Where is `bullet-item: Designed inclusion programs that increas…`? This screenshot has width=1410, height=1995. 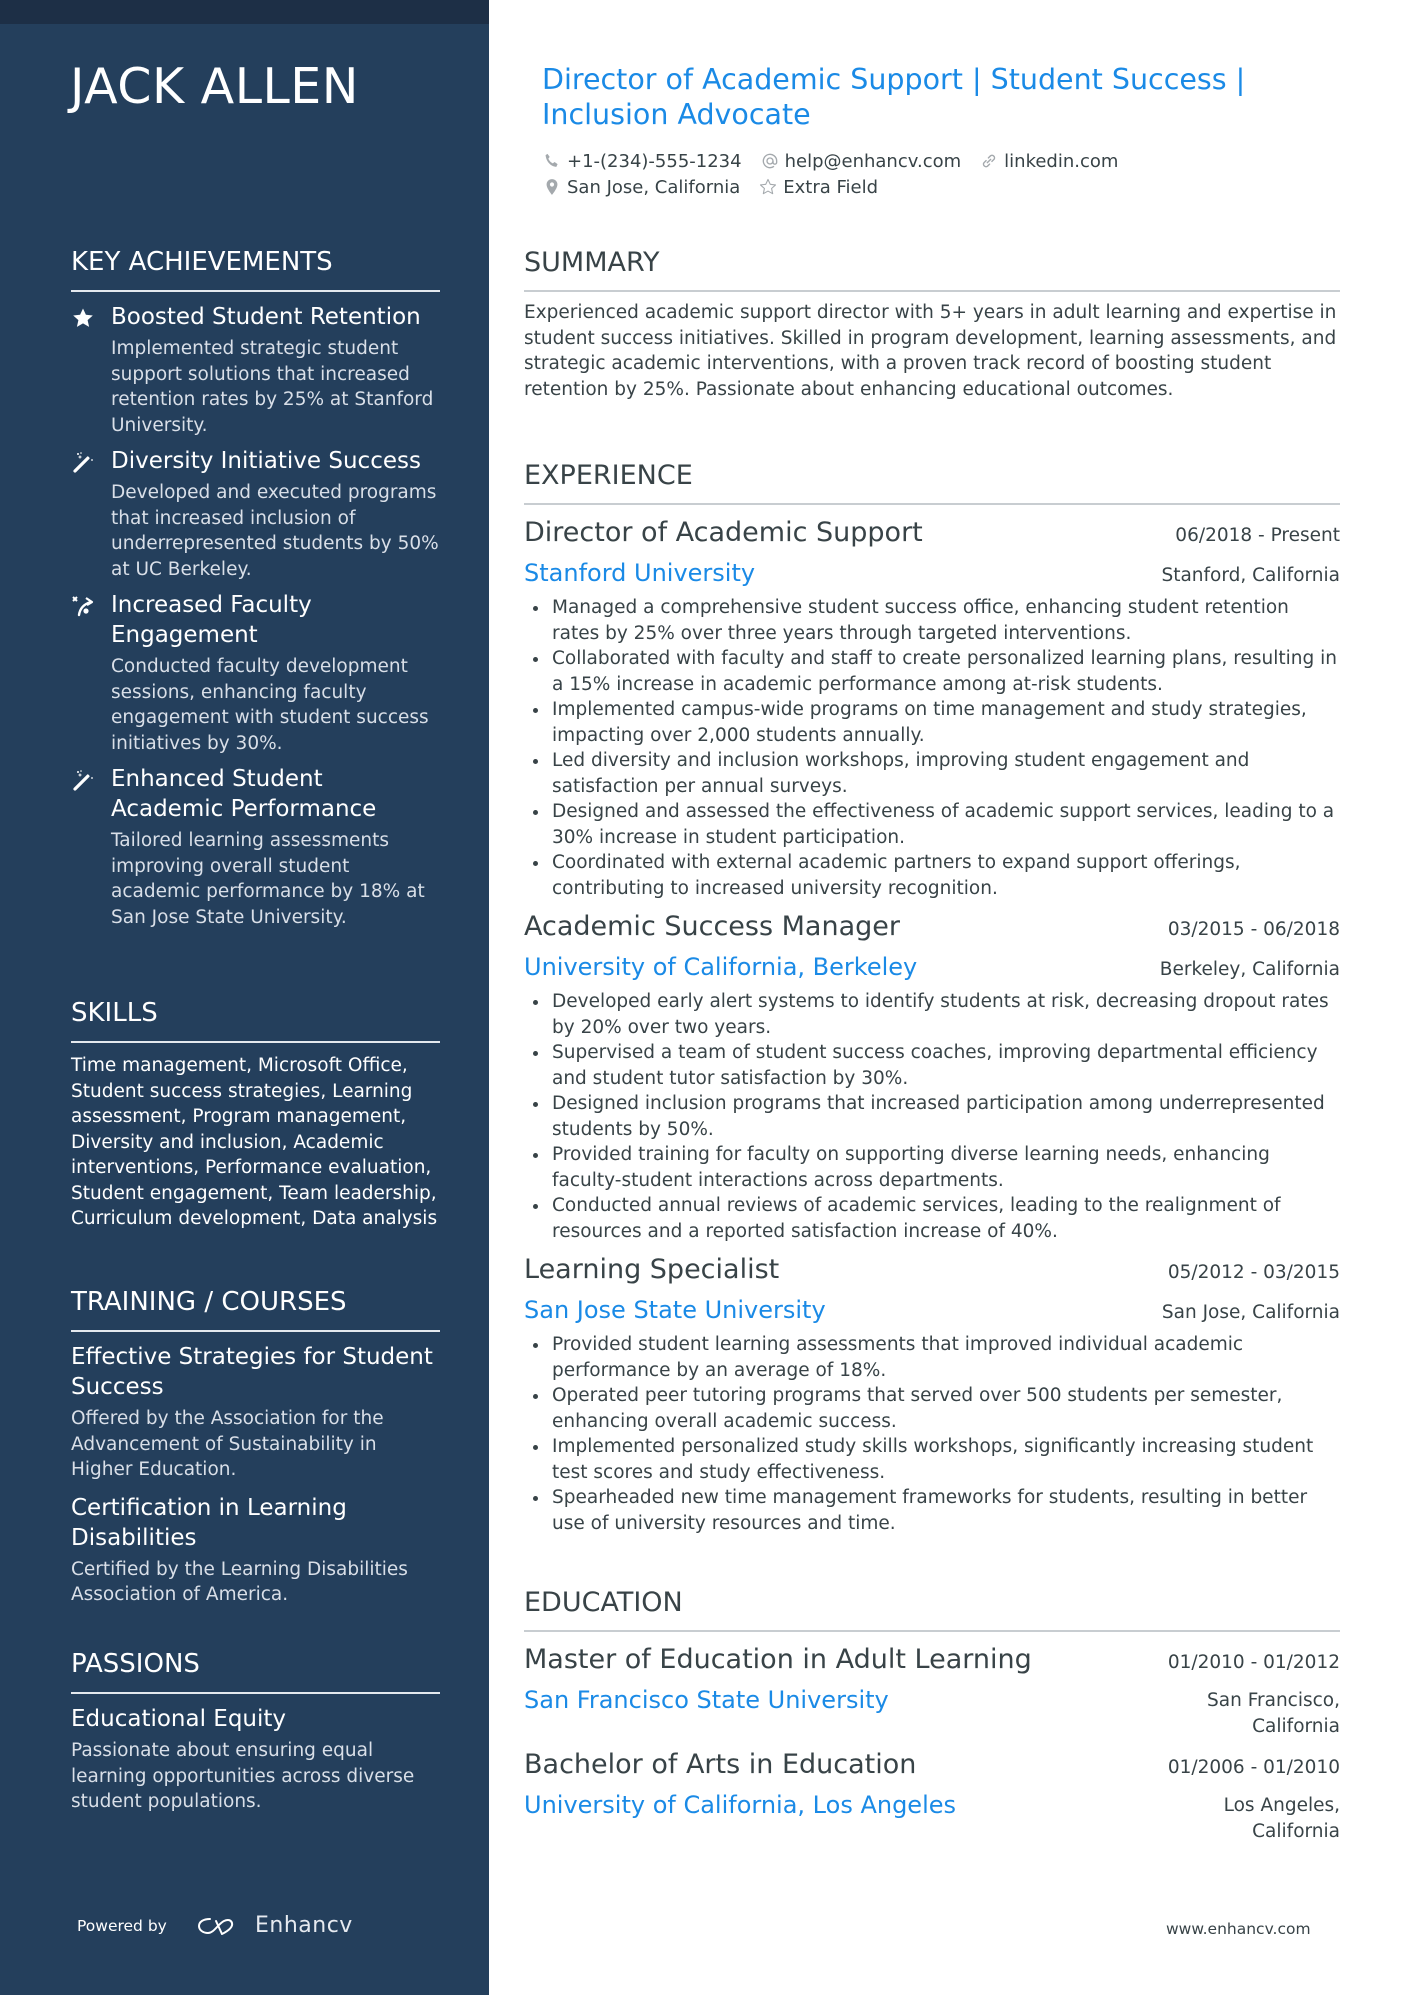
bullet-item: Designed inclusion programs that increas… is located at coordinates (932, 1116).